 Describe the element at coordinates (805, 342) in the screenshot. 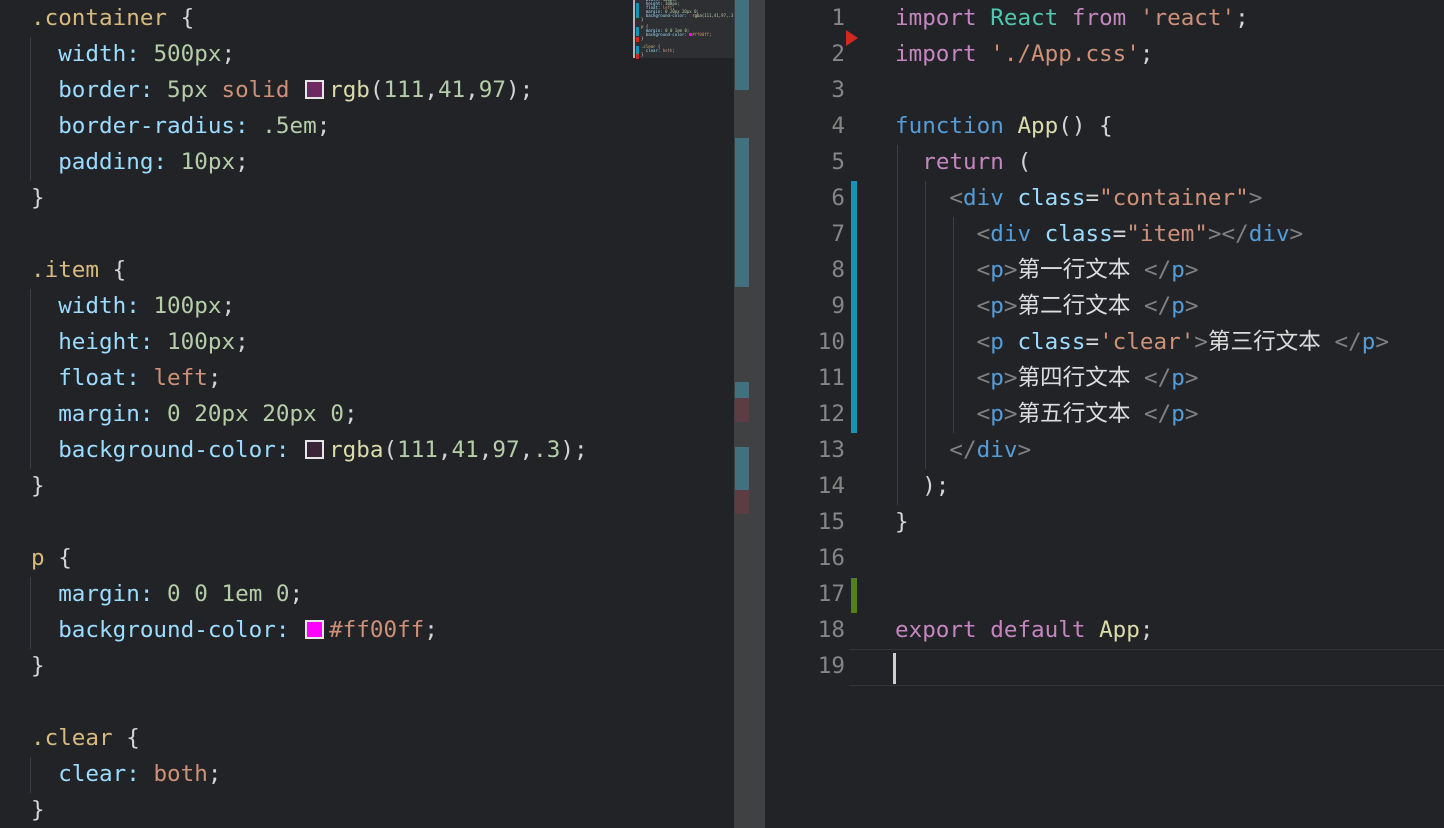

I see `line-number: 10` at that location.